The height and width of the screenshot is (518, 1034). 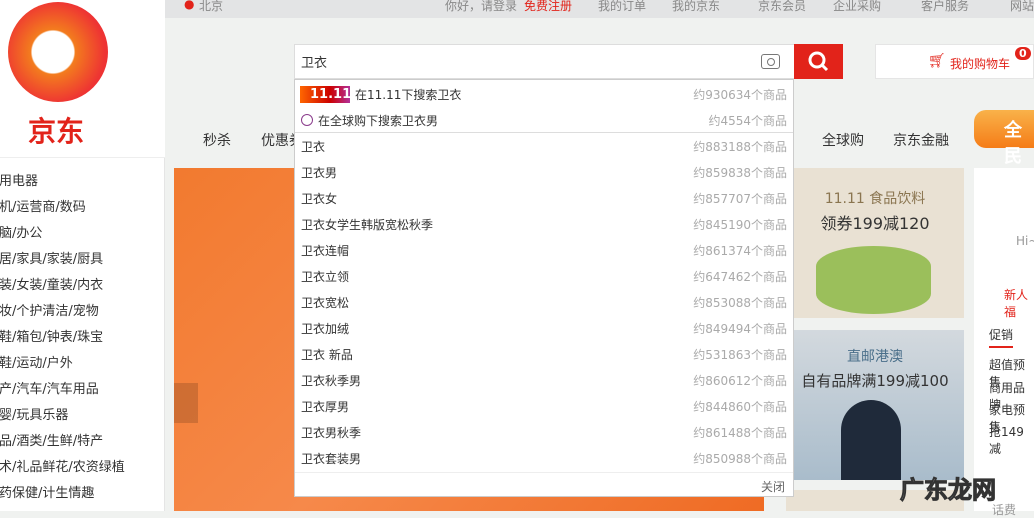 I want to click on suggestion-item: 卫衣男 约859838个商品, so click(x=544, y=172).